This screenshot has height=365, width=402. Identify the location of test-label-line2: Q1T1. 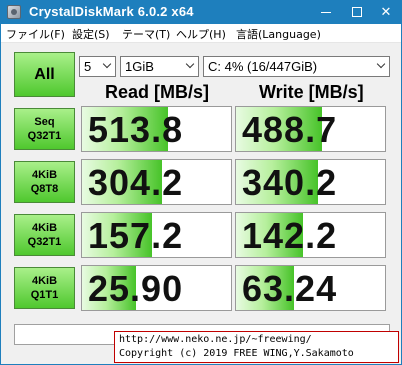
(44, 295).